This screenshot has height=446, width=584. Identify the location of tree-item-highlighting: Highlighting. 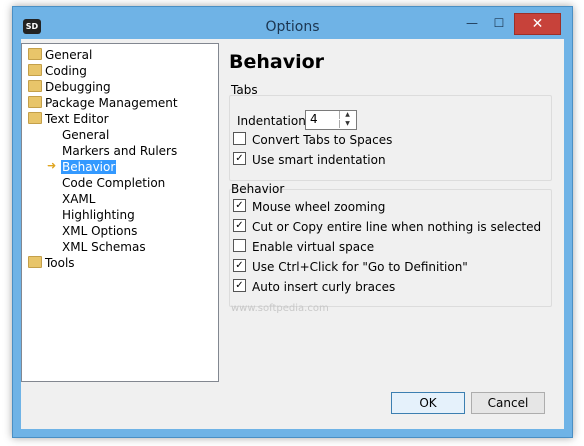
(98, 215).